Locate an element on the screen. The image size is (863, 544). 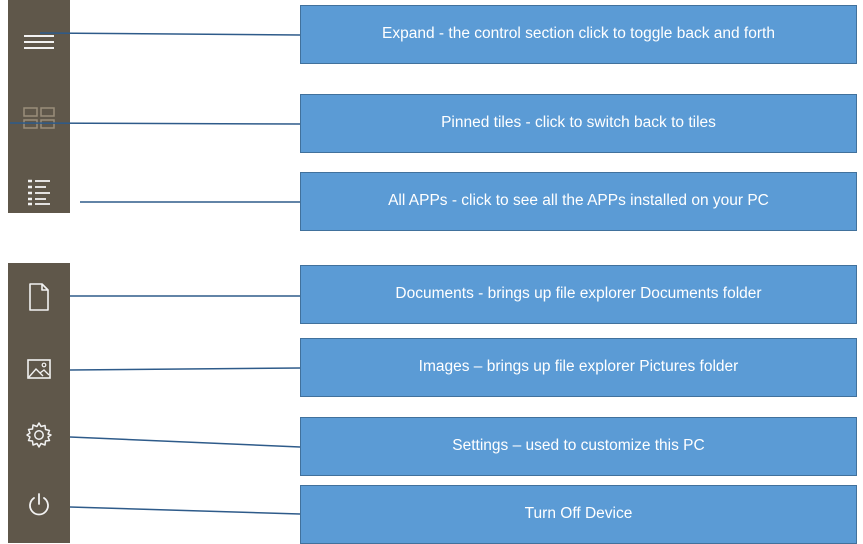
hamburger-menu-icon is located at coordinates (39, 42).